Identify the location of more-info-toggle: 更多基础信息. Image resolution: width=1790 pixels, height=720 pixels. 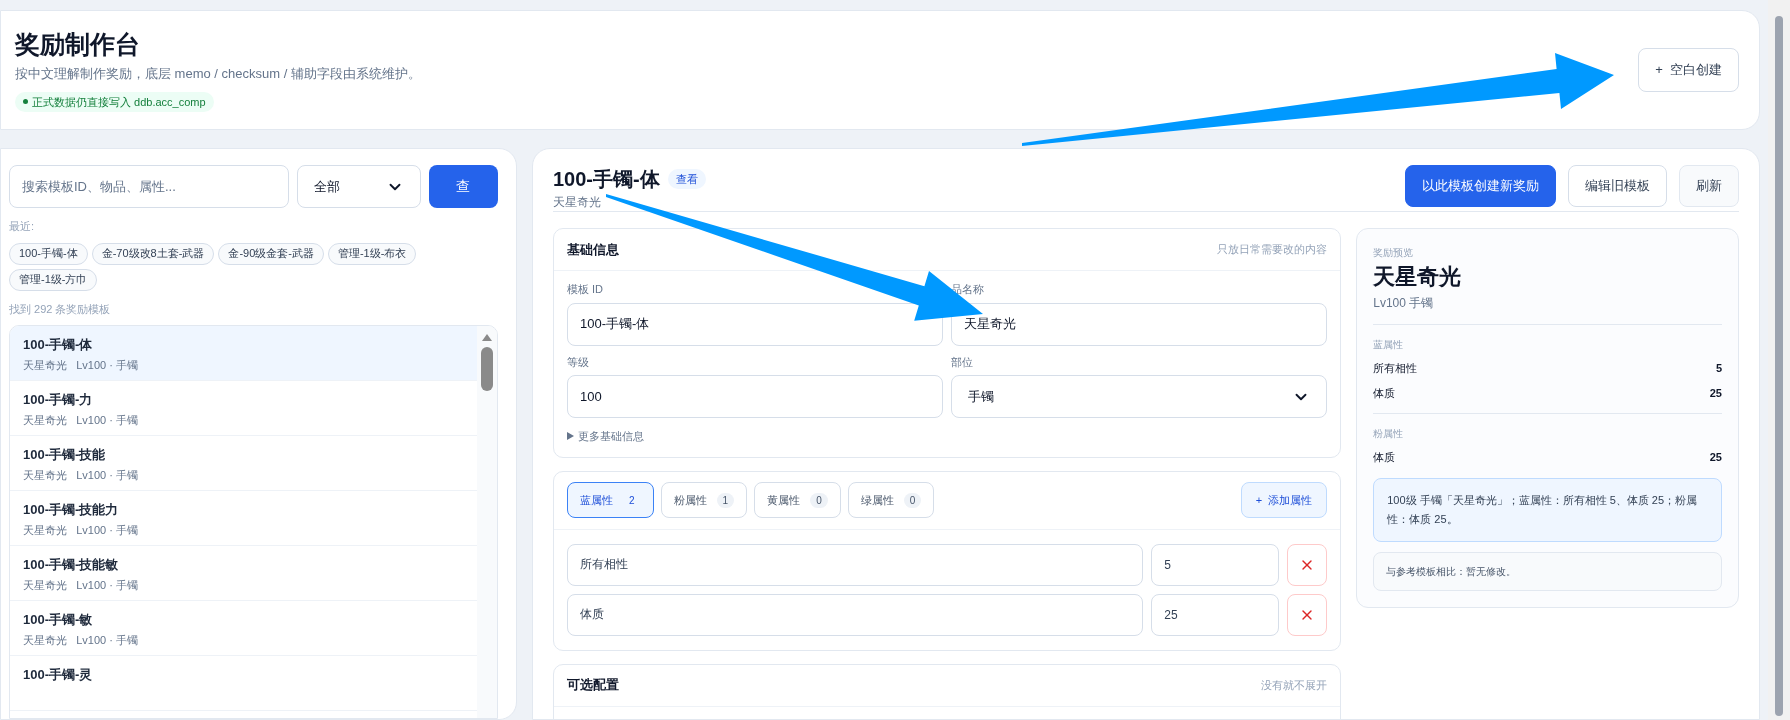
(605, 437).